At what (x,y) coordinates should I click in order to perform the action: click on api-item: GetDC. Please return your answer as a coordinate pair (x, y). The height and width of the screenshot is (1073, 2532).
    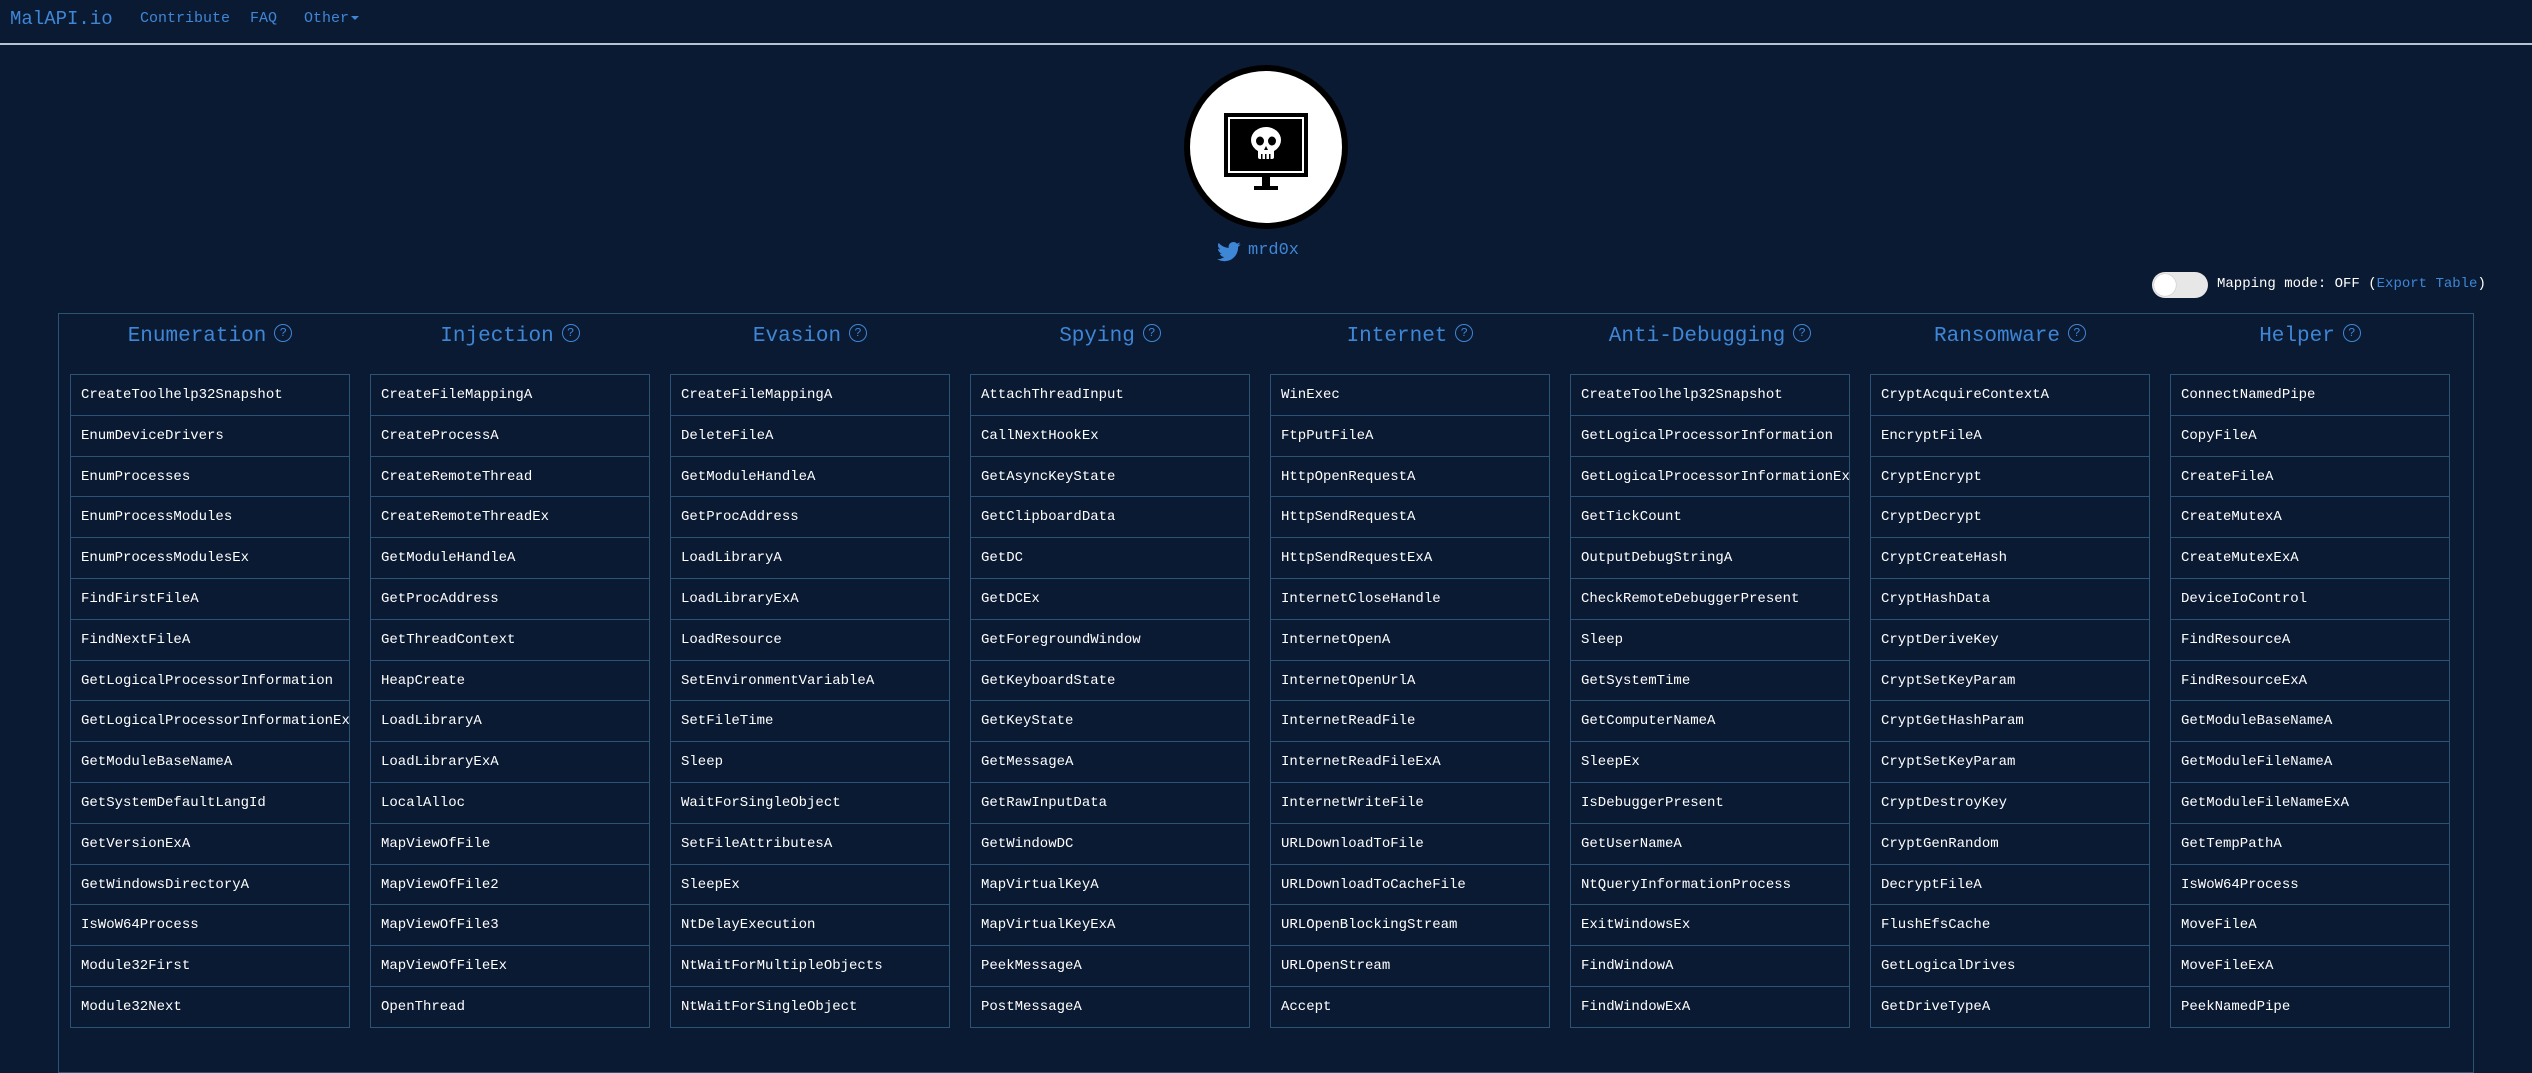
    Looking at the image, I should click on (1110, 558).